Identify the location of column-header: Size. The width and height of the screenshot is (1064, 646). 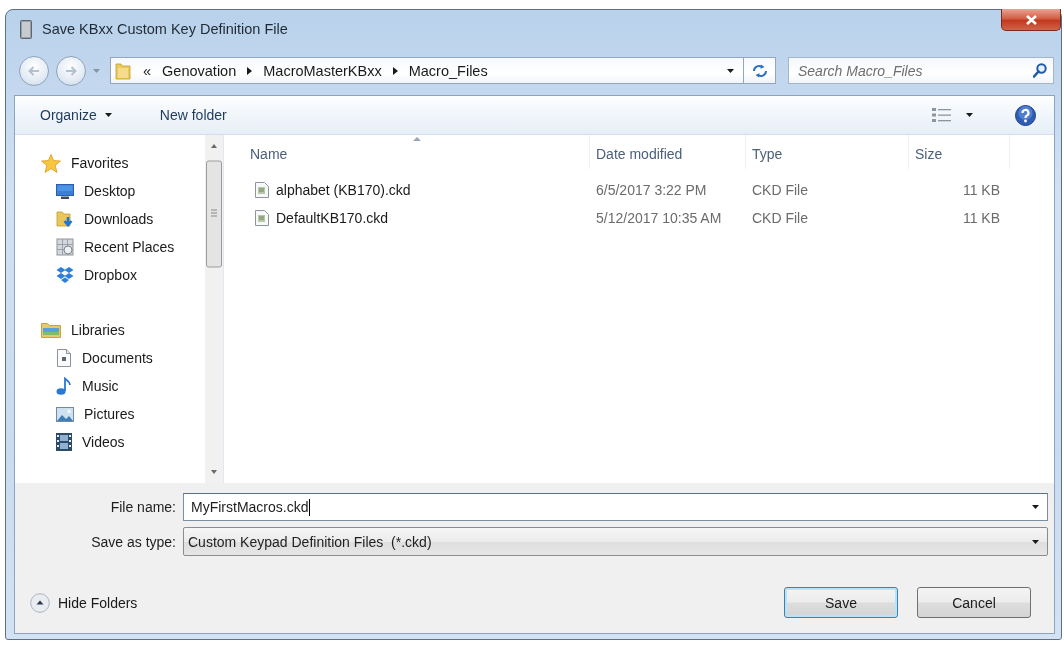
(959, 152).